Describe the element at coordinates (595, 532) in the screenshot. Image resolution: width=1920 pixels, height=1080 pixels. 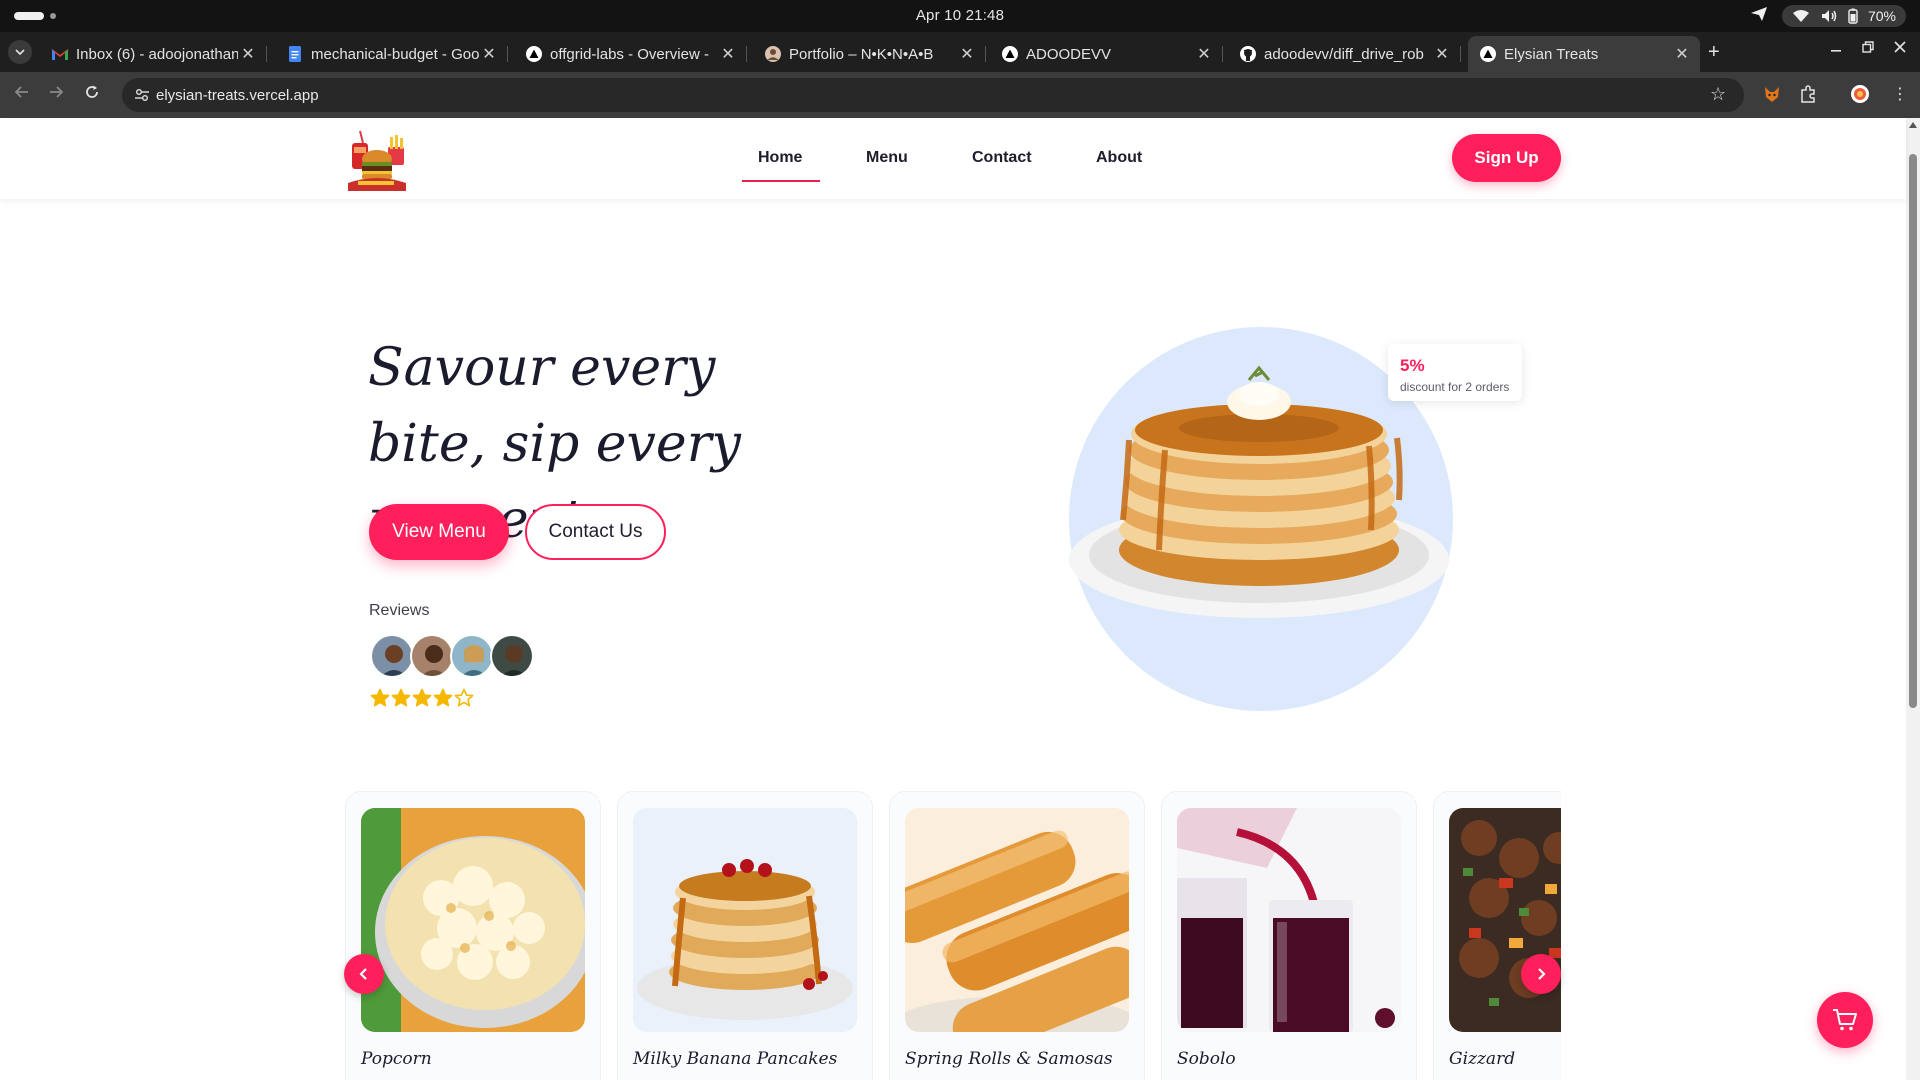
I see `contact-us-button: Contact Us` at that location.